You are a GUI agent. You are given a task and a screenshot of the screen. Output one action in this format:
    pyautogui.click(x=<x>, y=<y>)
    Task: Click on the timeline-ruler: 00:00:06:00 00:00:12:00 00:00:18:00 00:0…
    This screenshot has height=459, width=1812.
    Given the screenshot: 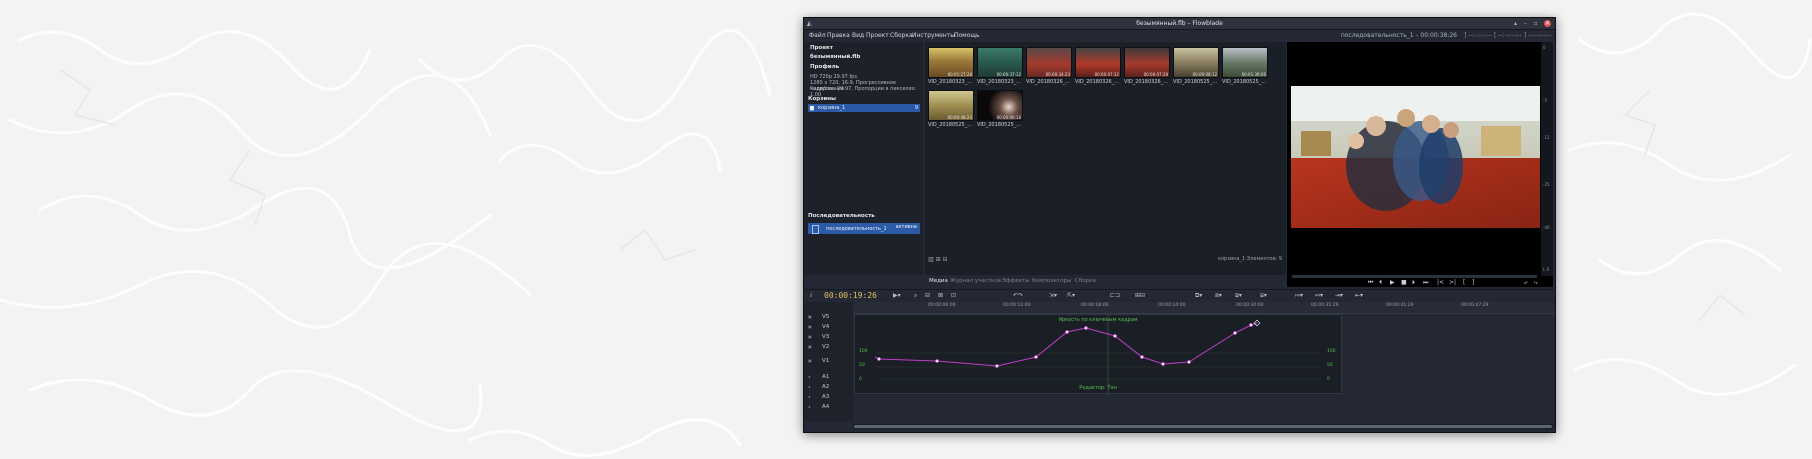 What is the action you would take?
    pyautogui.click(x=1203, y=308)
    